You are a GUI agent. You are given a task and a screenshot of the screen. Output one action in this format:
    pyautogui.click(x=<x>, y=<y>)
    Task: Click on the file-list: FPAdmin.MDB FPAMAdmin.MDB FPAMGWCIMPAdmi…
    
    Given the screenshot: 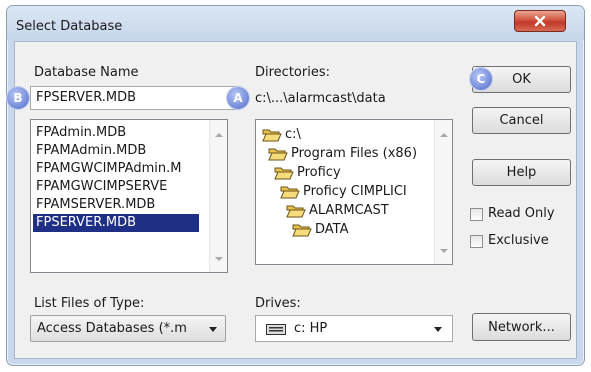 What is the action you would take?
    pyautogui.click(x=129, y=196)
    